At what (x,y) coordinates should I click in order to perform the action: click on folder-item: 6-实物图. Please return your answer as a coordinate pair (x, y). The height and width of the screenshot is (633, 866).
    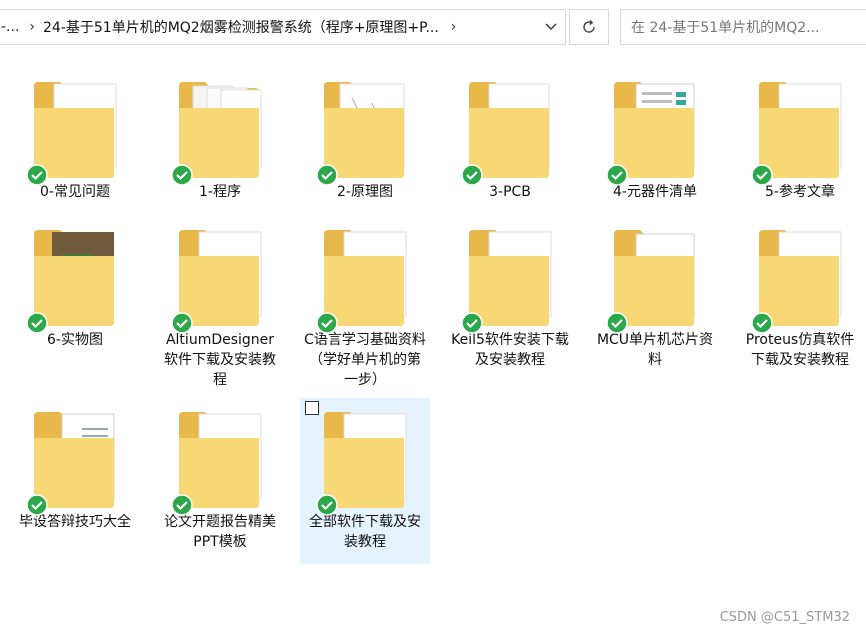
    Looking at the image, I should click on (75, 283).